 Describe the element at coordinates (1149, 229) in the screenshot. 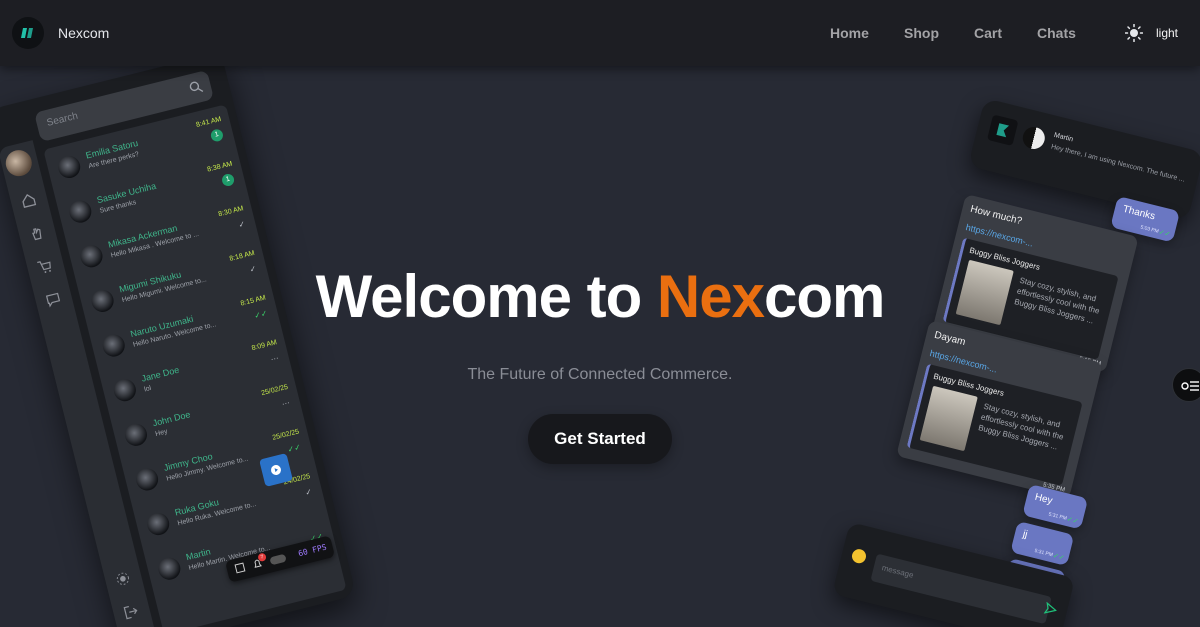

I see `message-time: 5:03 PM` at that location.